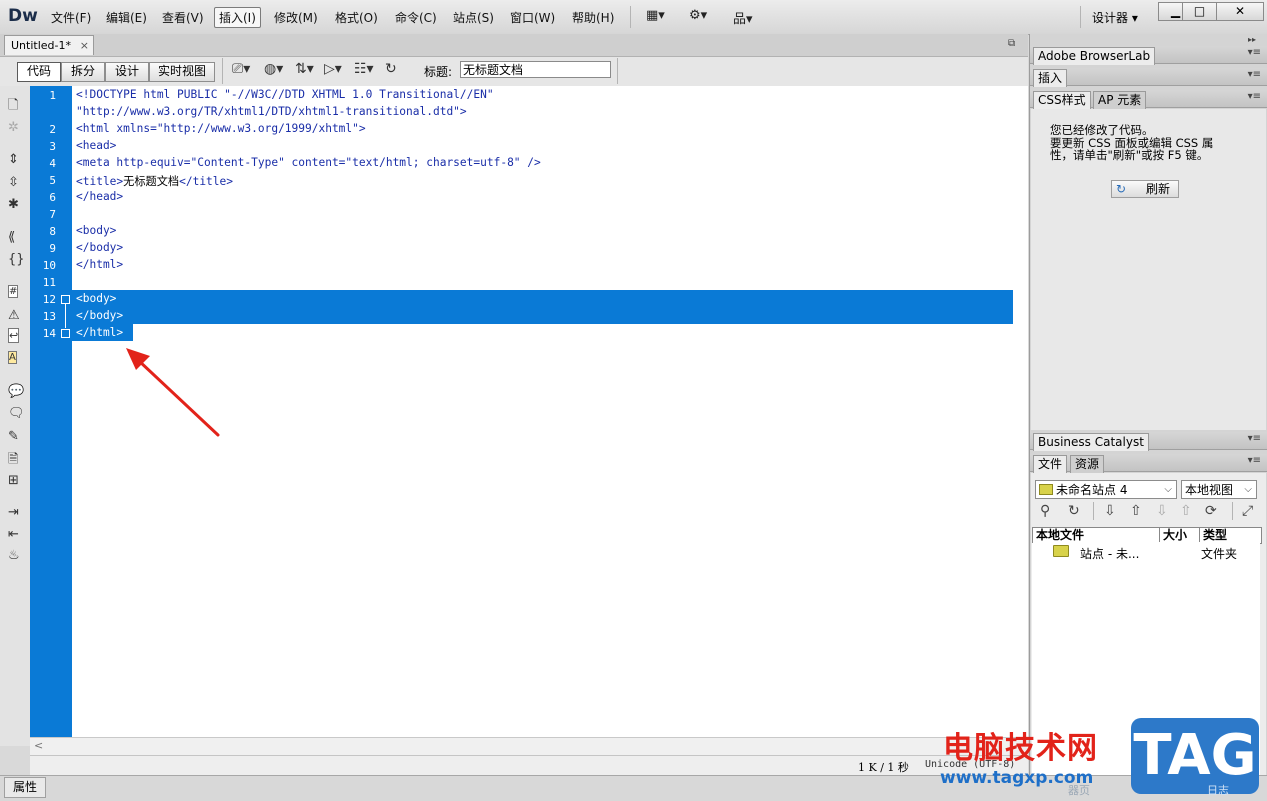  I want to click on document-tab: Untitled-1* ×, so click(49, 45).